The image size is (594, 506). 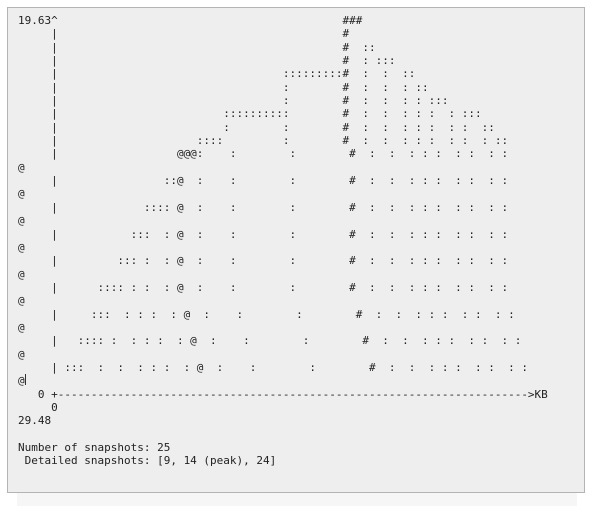 I want to click on graph-line: | #, so click(x=184, y=34).